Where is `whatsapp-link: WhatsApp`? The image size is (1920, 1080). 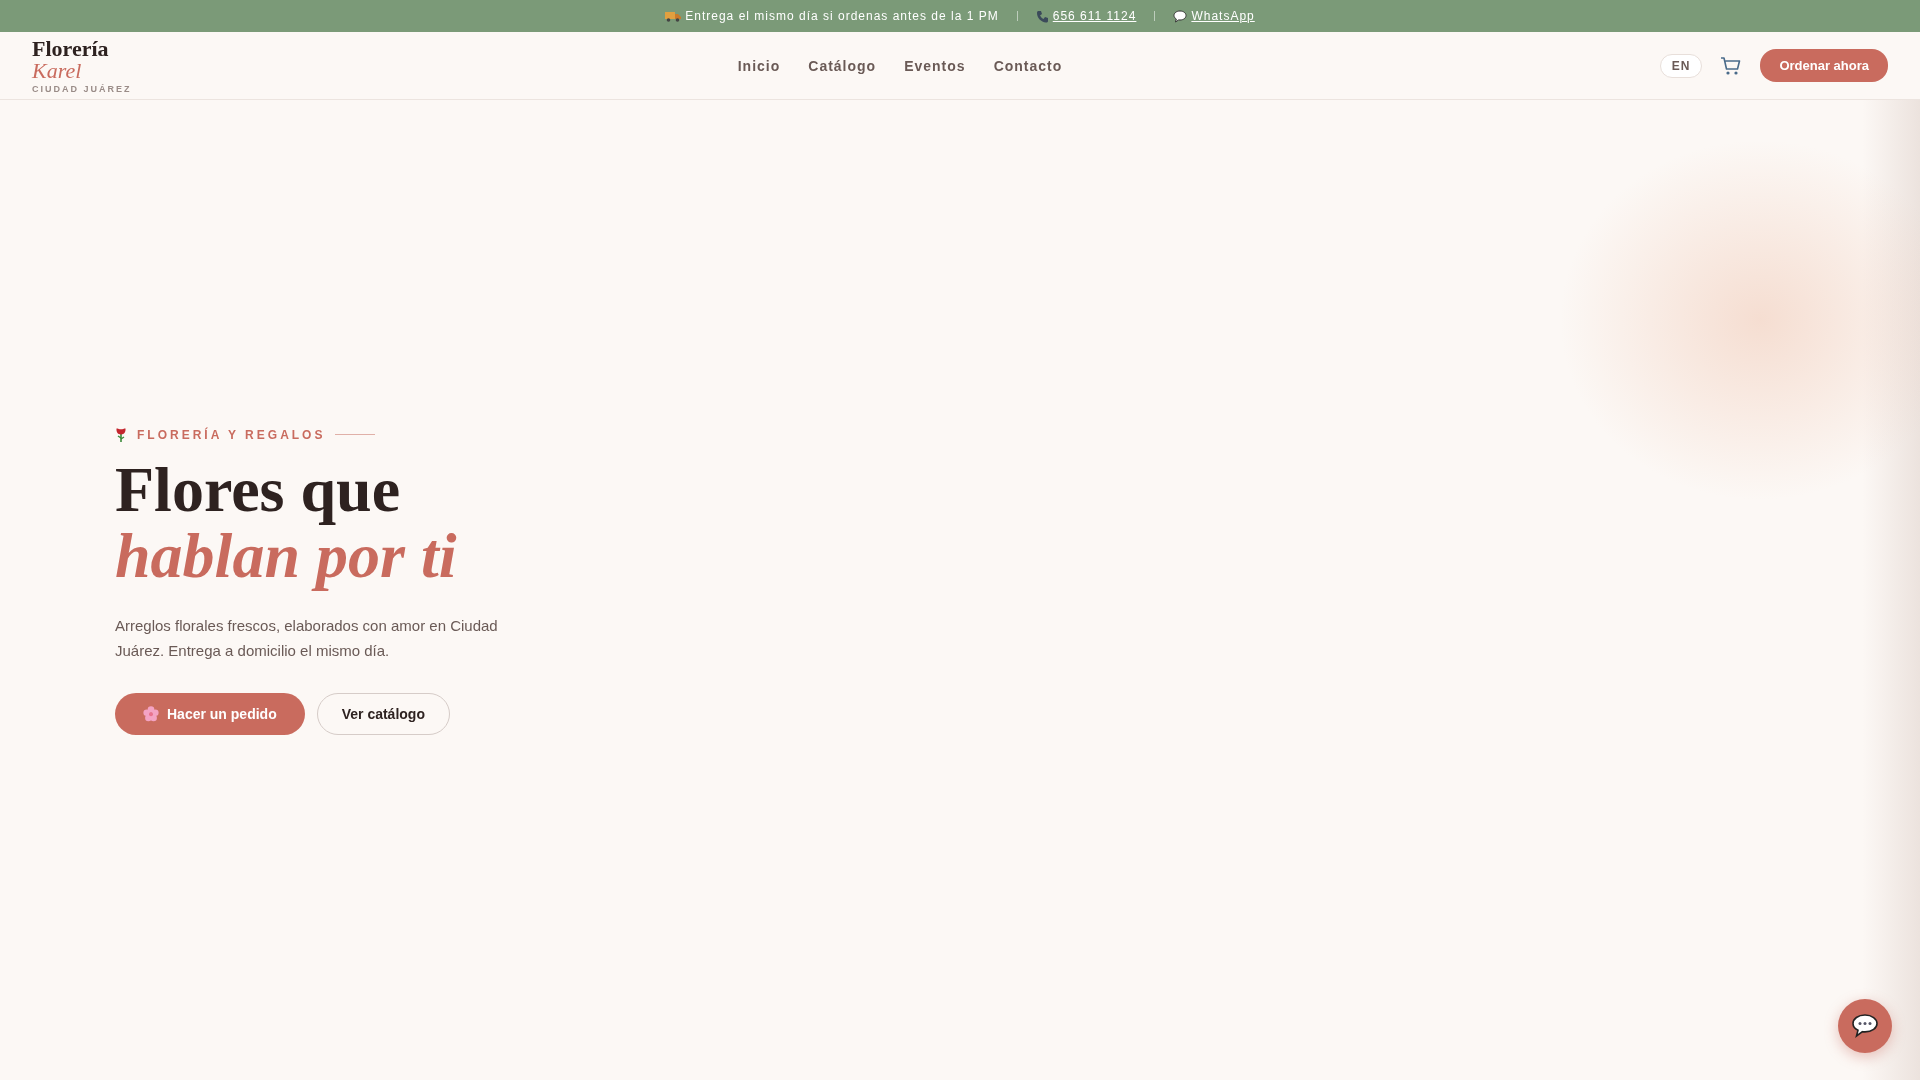
whatsapp-link: WhatsApp is located at coordinates (1223, 16).